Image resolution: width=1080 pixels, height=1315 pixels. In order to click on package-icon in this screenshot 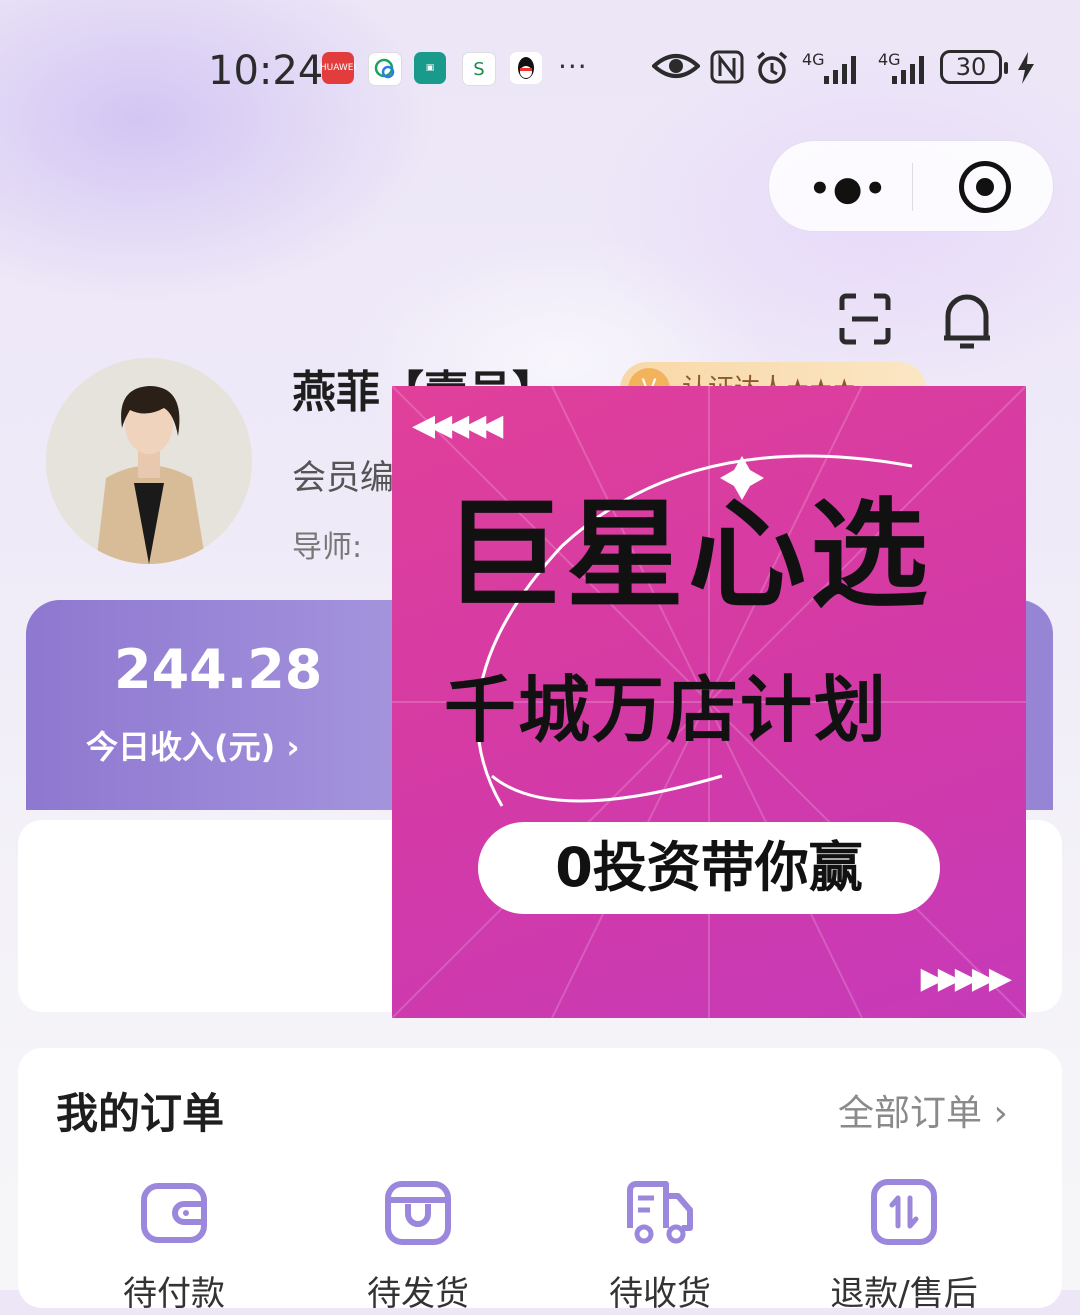, I will do `click(418, 1213)`.